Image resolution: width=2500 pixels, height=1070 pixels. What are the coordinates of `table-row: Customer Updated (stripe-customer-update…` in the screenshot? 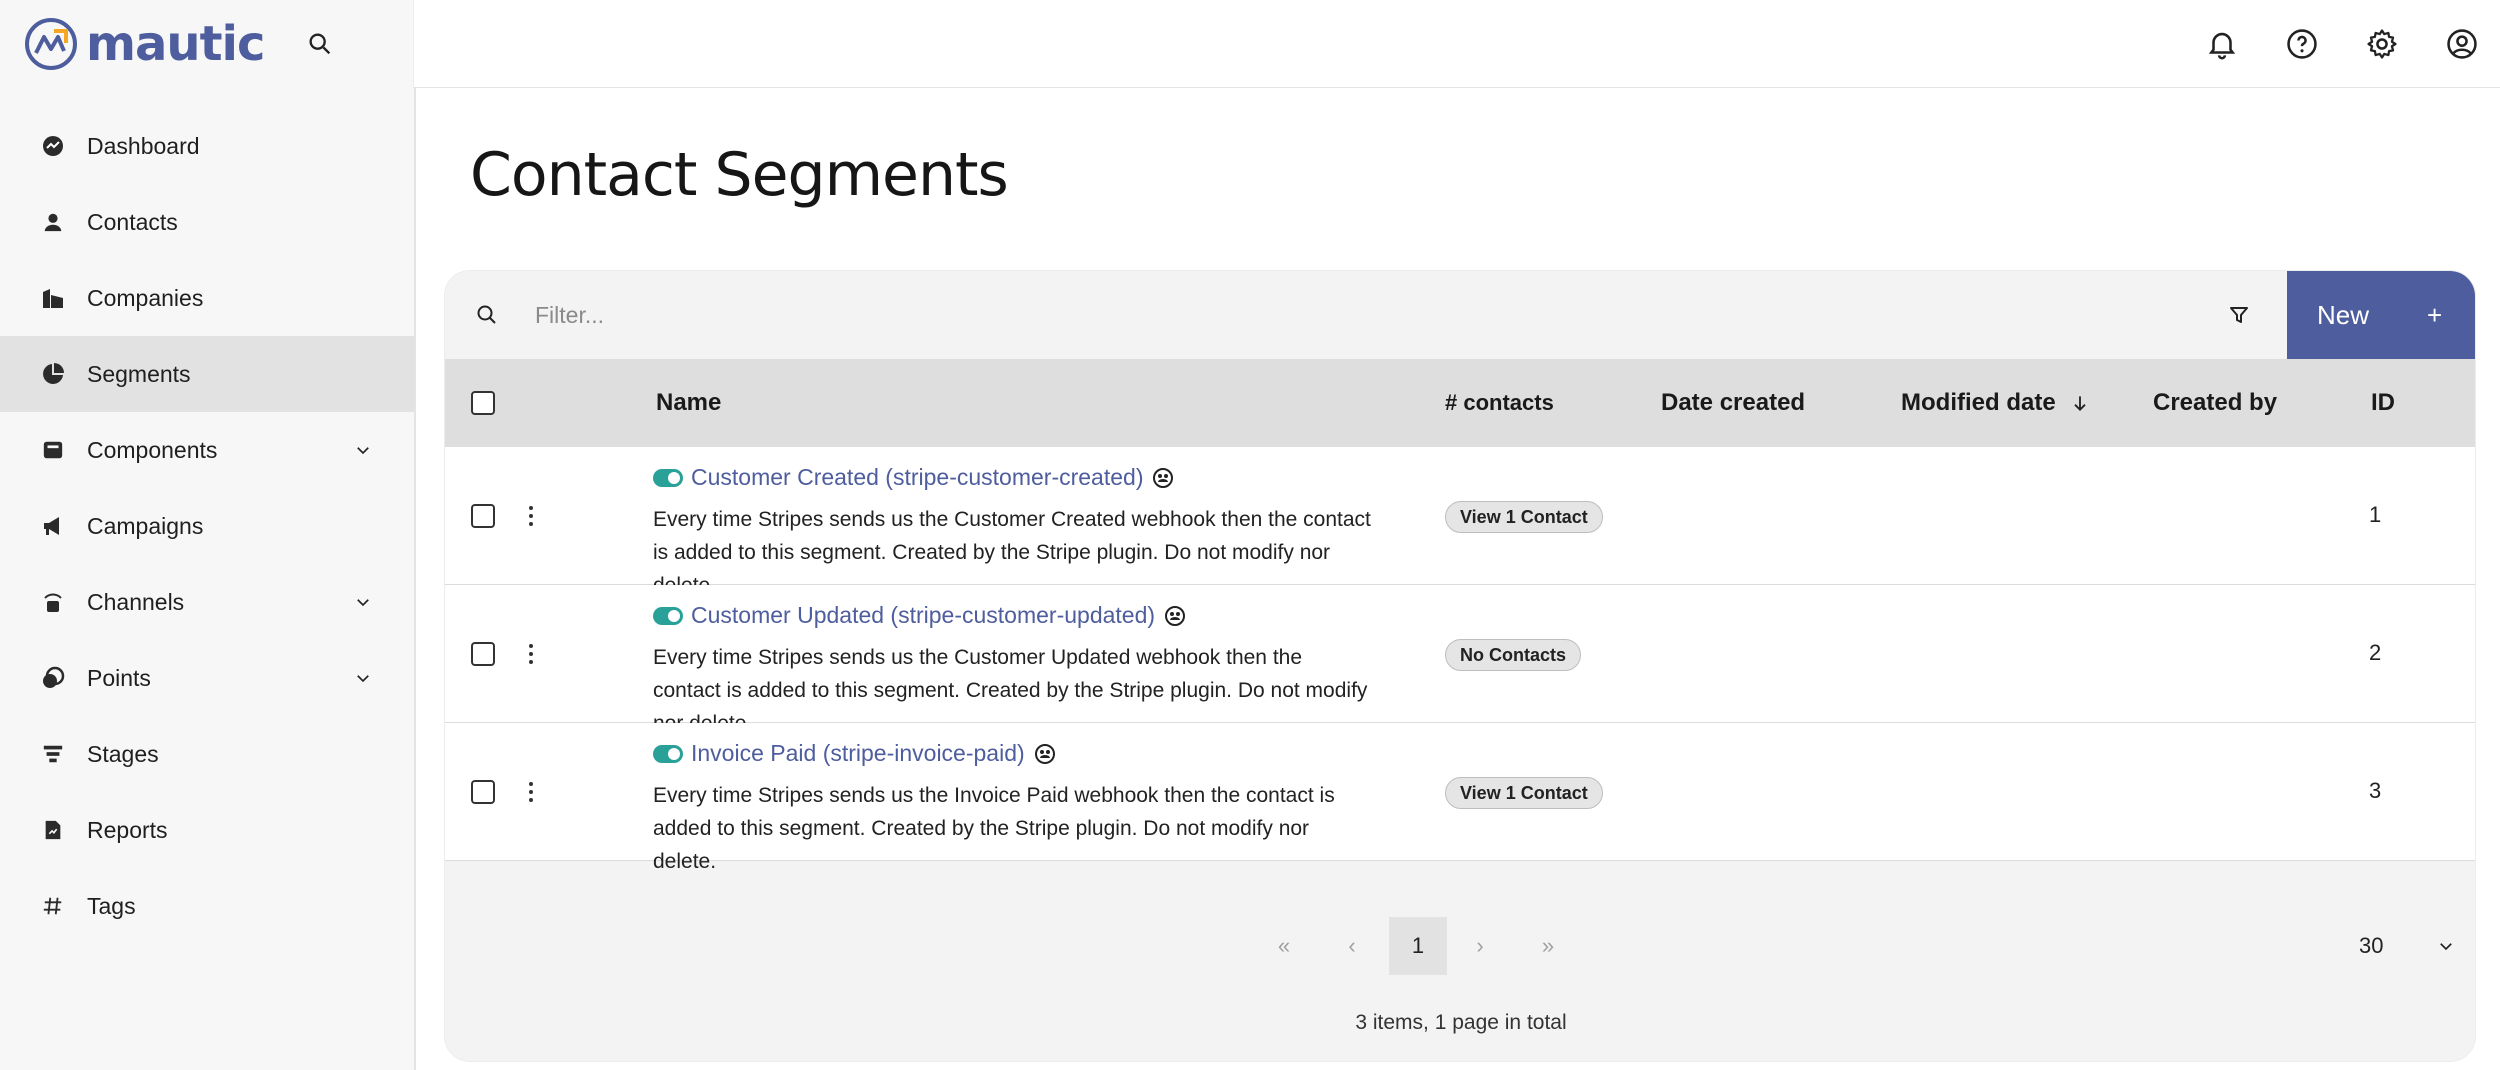 It's located at (1460, 660).